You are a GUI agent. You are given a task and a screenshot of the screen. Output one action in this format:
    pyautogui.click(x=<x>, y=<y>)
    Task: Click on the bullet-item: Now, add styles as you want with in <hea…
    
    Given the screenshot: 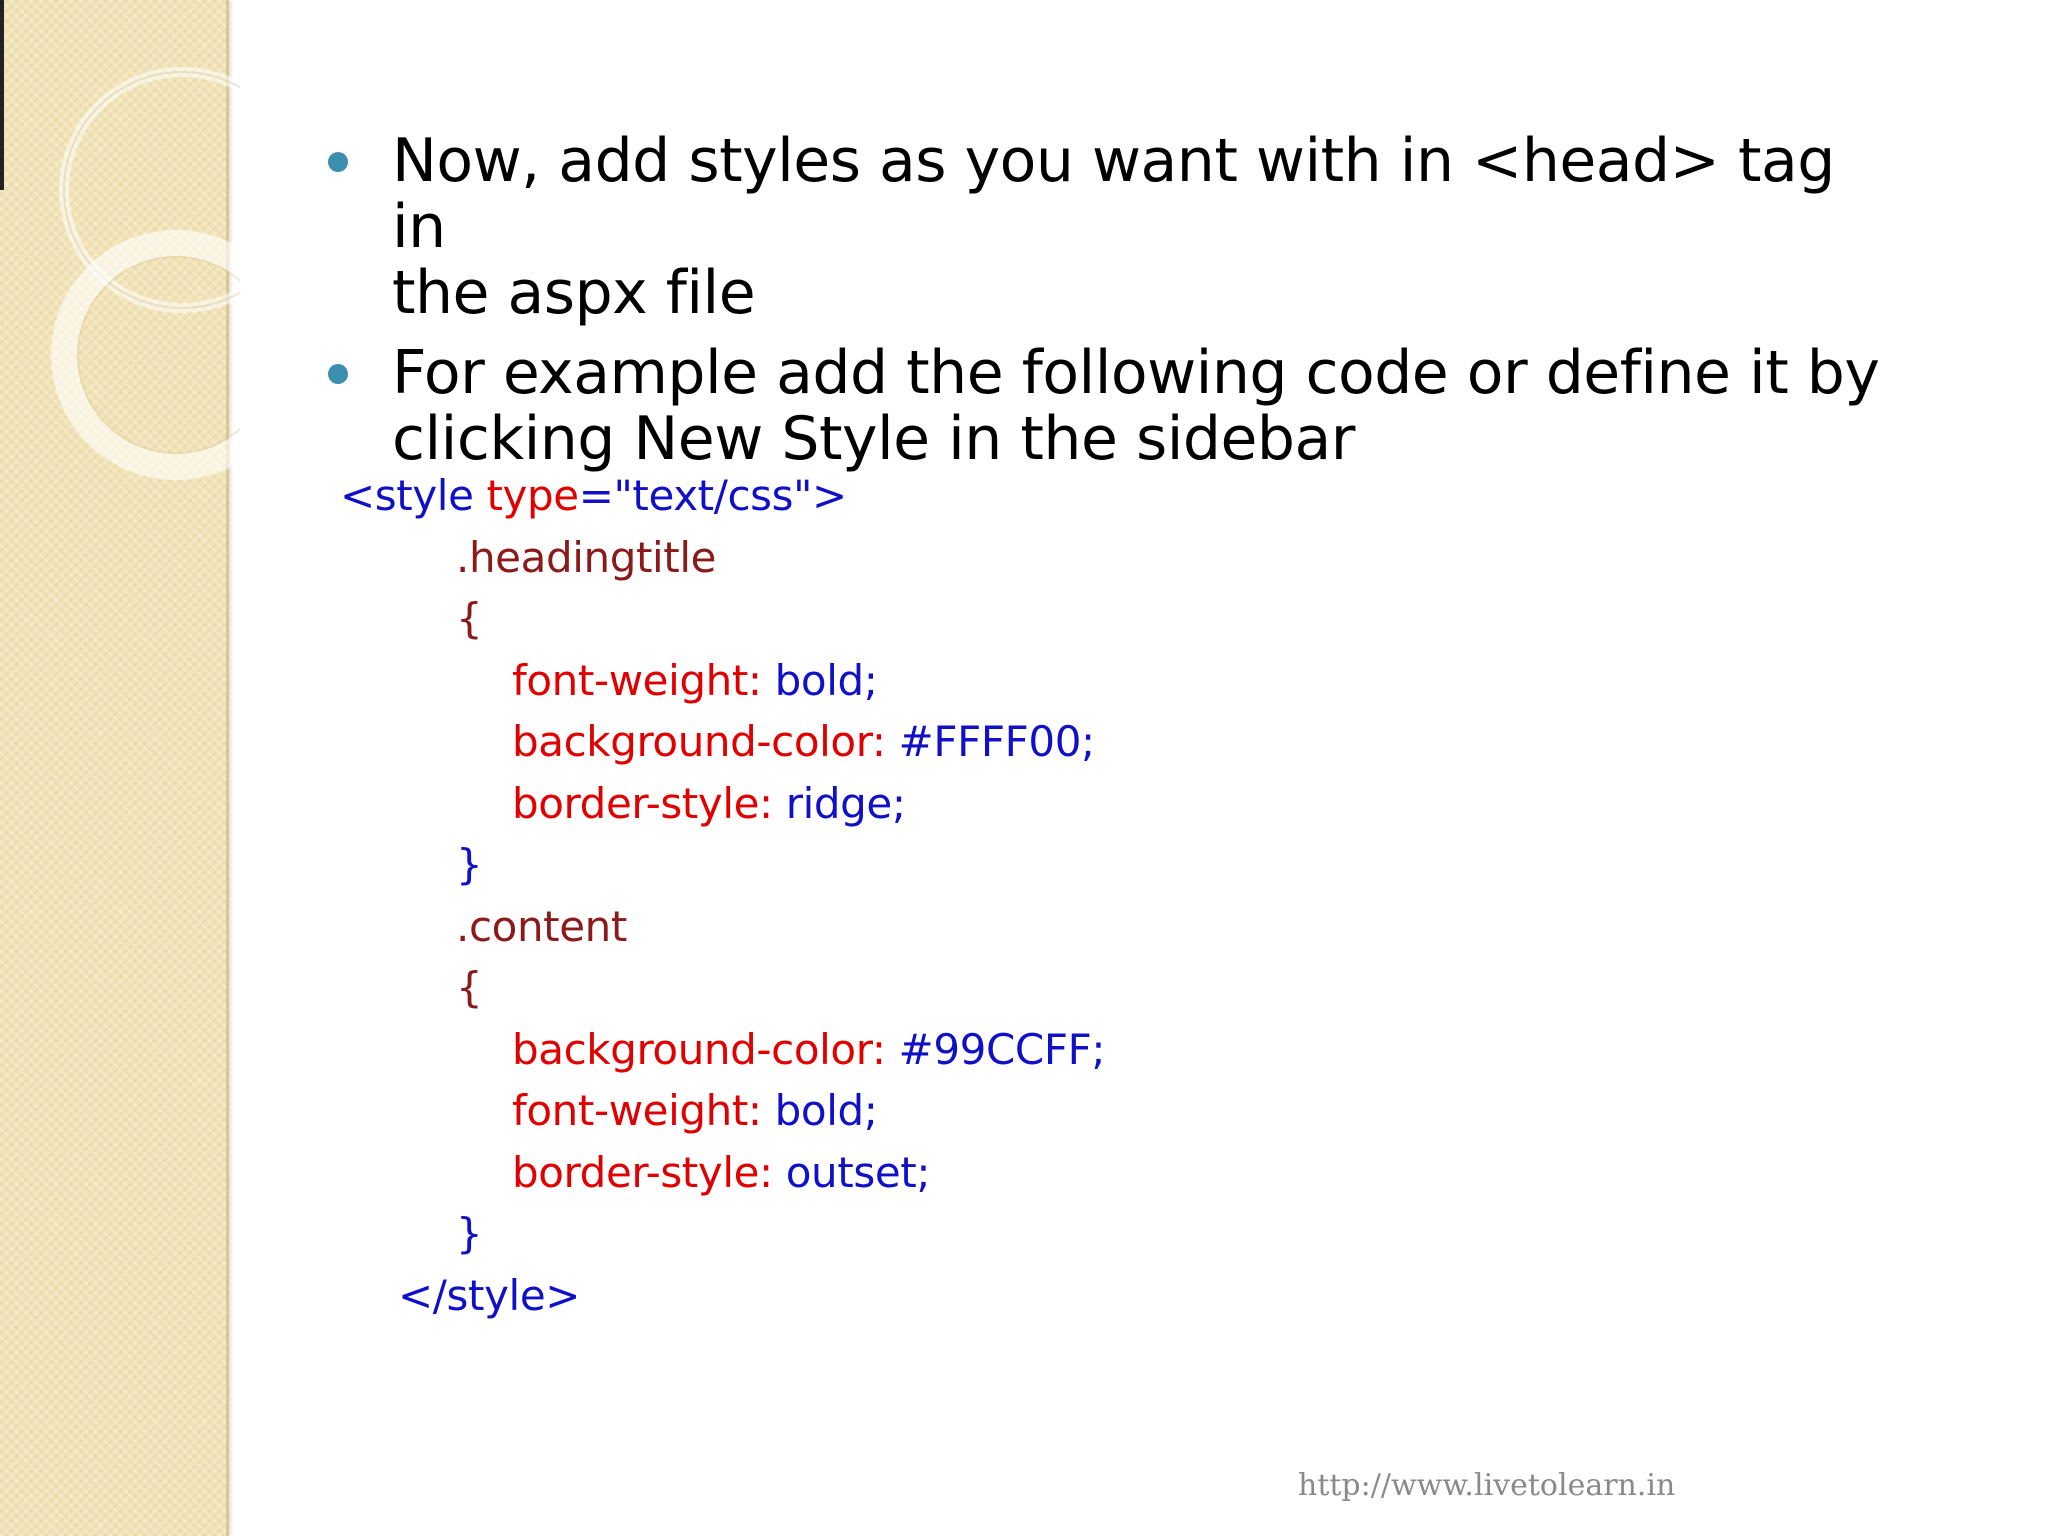 What is the action you would take?
    pyautogui.click(x=1108, y=227)
    